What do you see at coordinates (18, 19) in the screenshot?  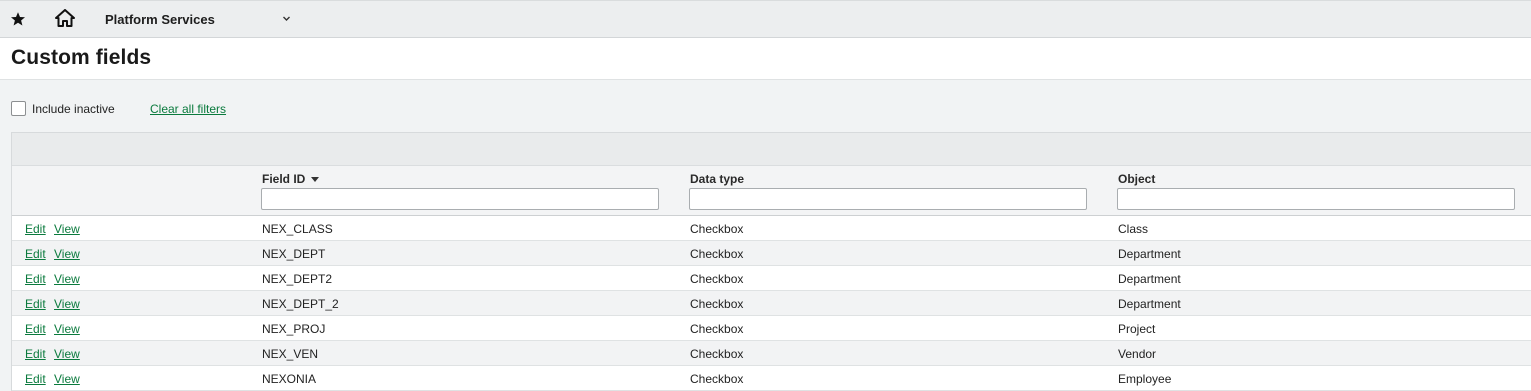 I see `star-icon` at bounding box center [18, 19].